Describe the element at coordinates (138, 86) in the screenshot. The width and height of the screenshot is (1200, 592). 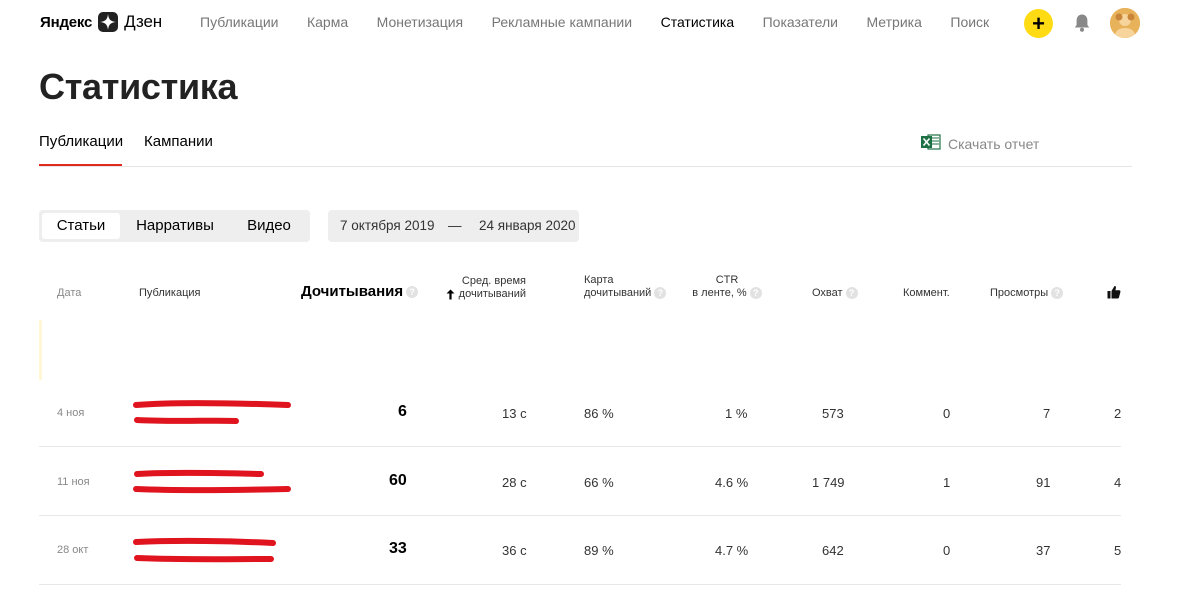
I see `page-title: Статистика` at that location.